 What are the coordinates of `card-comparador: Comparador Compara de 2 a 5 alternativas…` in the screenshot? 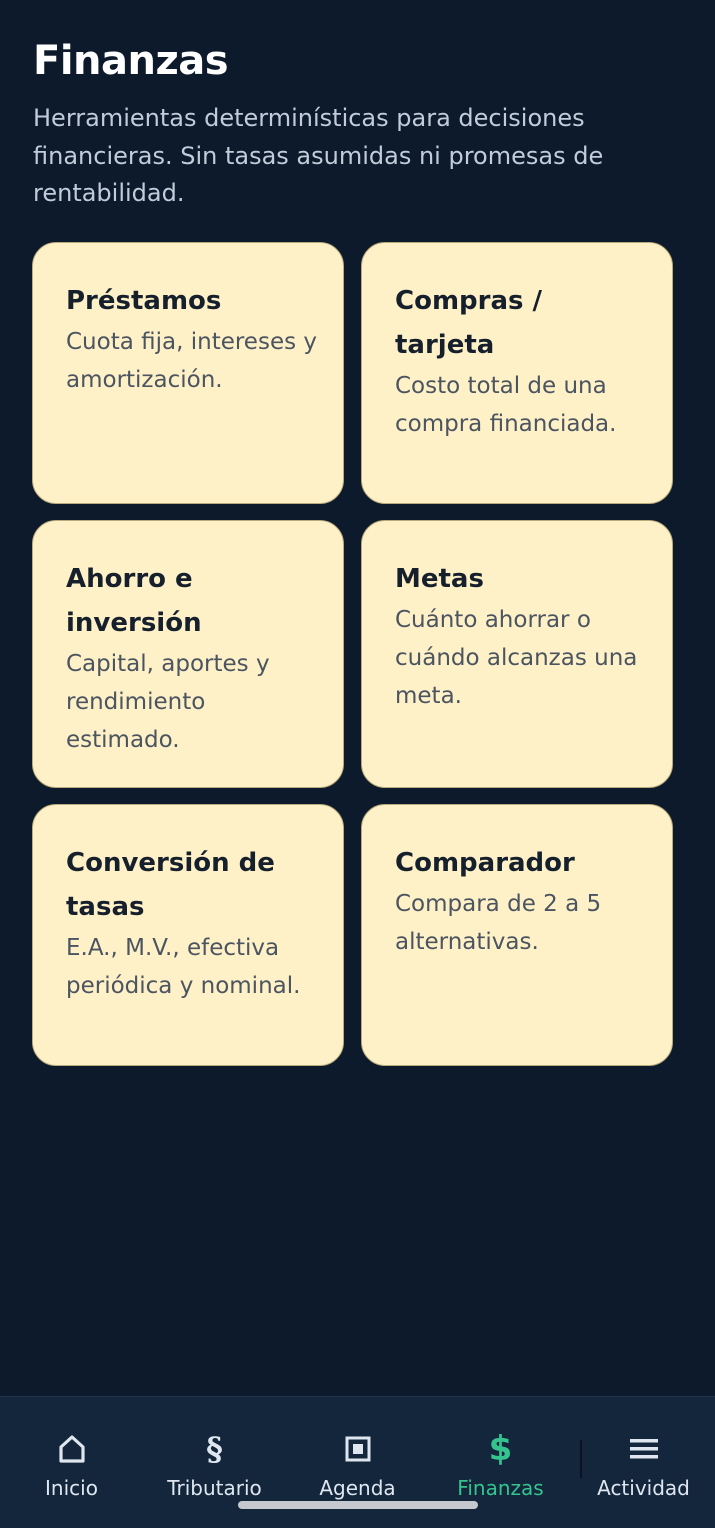 It's located at (517, 935).